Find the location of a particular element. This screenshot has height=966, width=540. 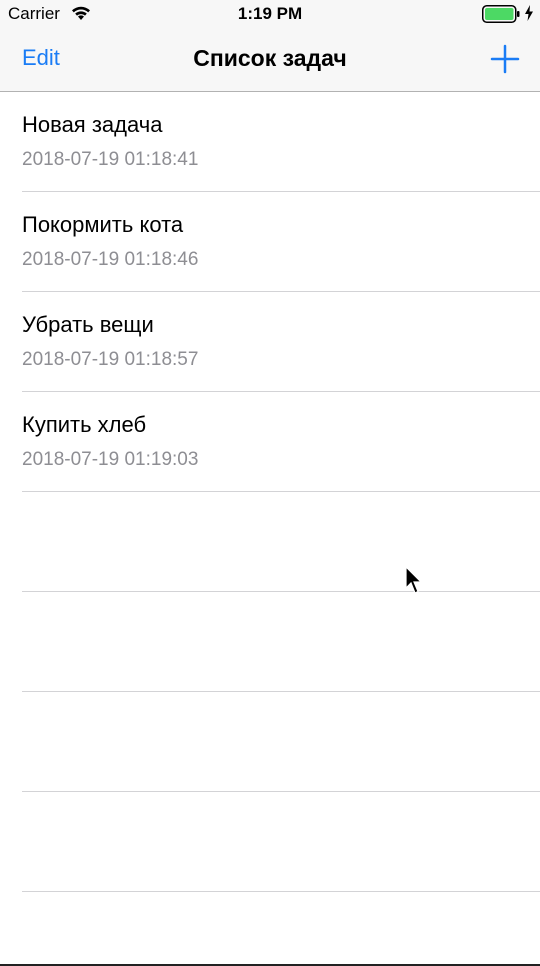

table-row: Покормить кота 2018-07-19 01:18:46 is located at coordinates (281, 242).